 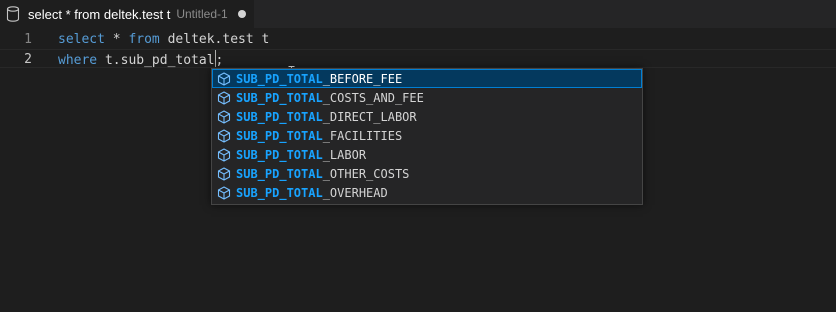 What do you see at coordinates (427, 173) in the screenshot?
I see `suggestion-item: SUB_PD_TOTAL_OTHER_COSTS` at bounding box center [427, 173].